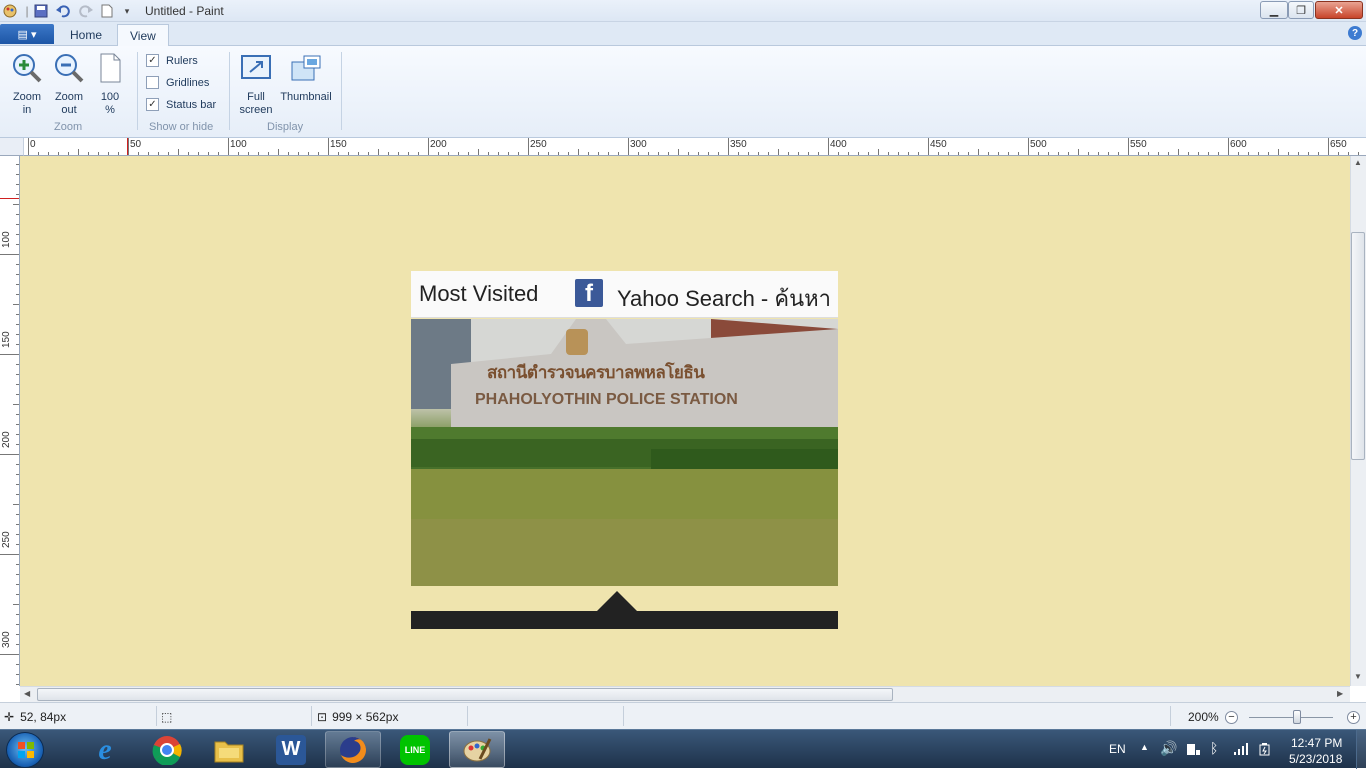  What do you see at coordinates (638, 144) in the screenshot?
I see `ruler-label: 300` at bounding box center [638, 144].